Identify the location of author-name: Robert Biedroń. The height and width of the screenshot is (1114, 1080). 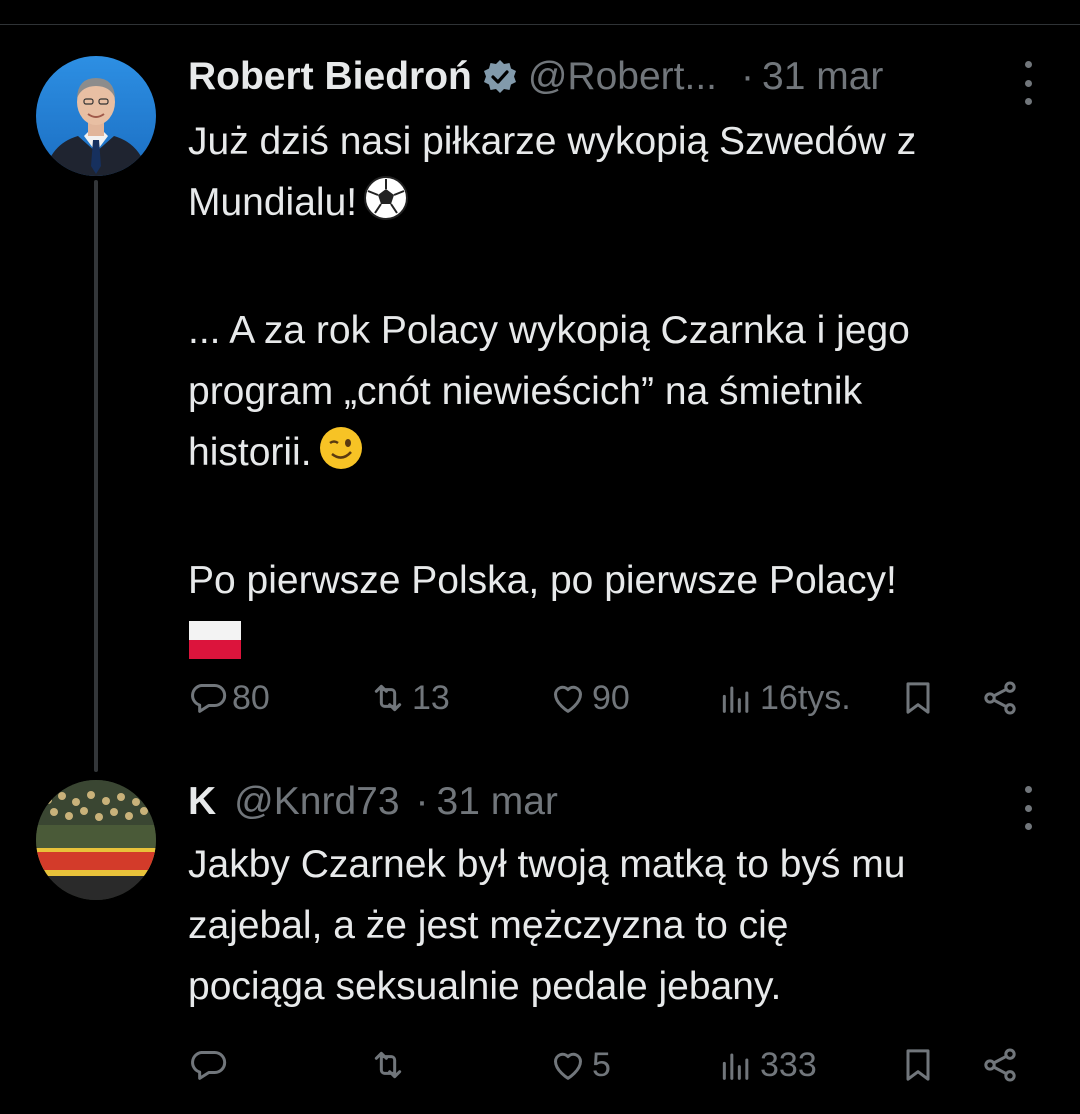
(330, 77).